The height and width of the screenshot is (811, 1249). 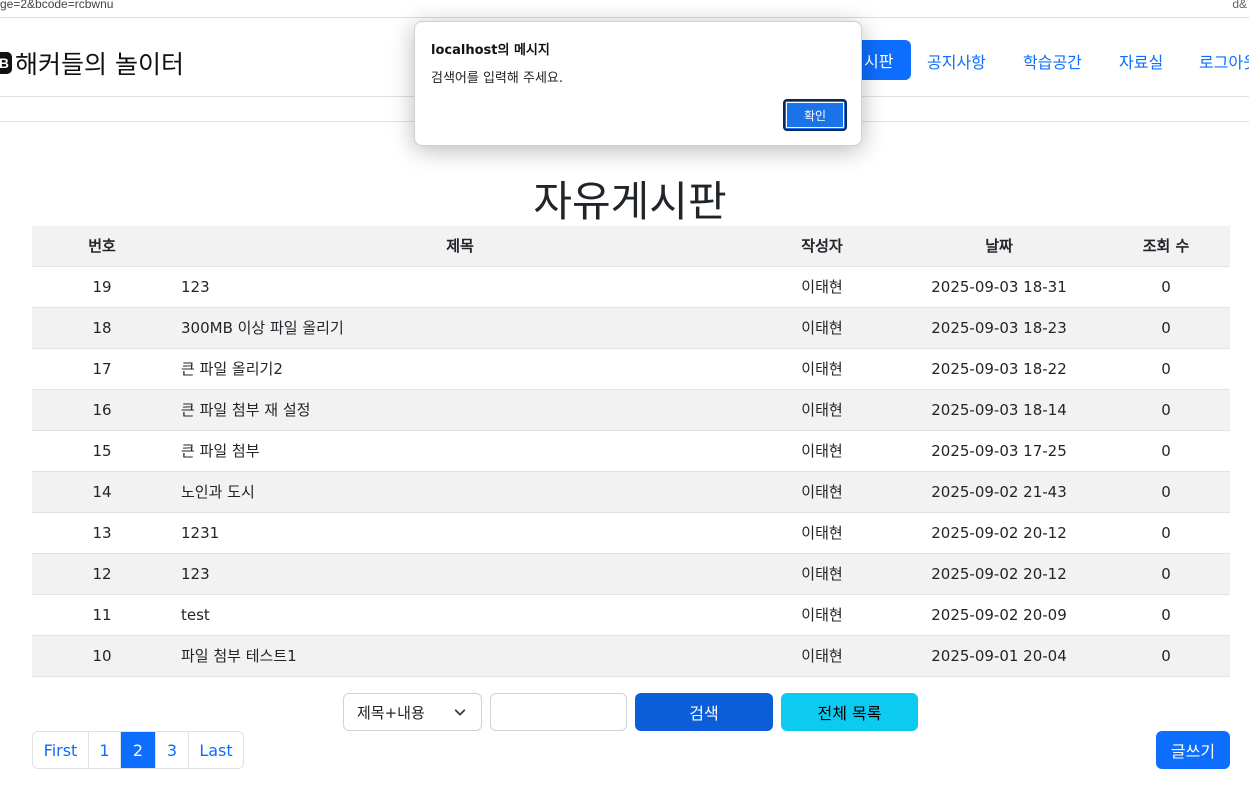 I want to click on table-row: 10 파일 첨부 테스트1 이태현 2025-09-01 20-04 0, so click(x=631, y=656).